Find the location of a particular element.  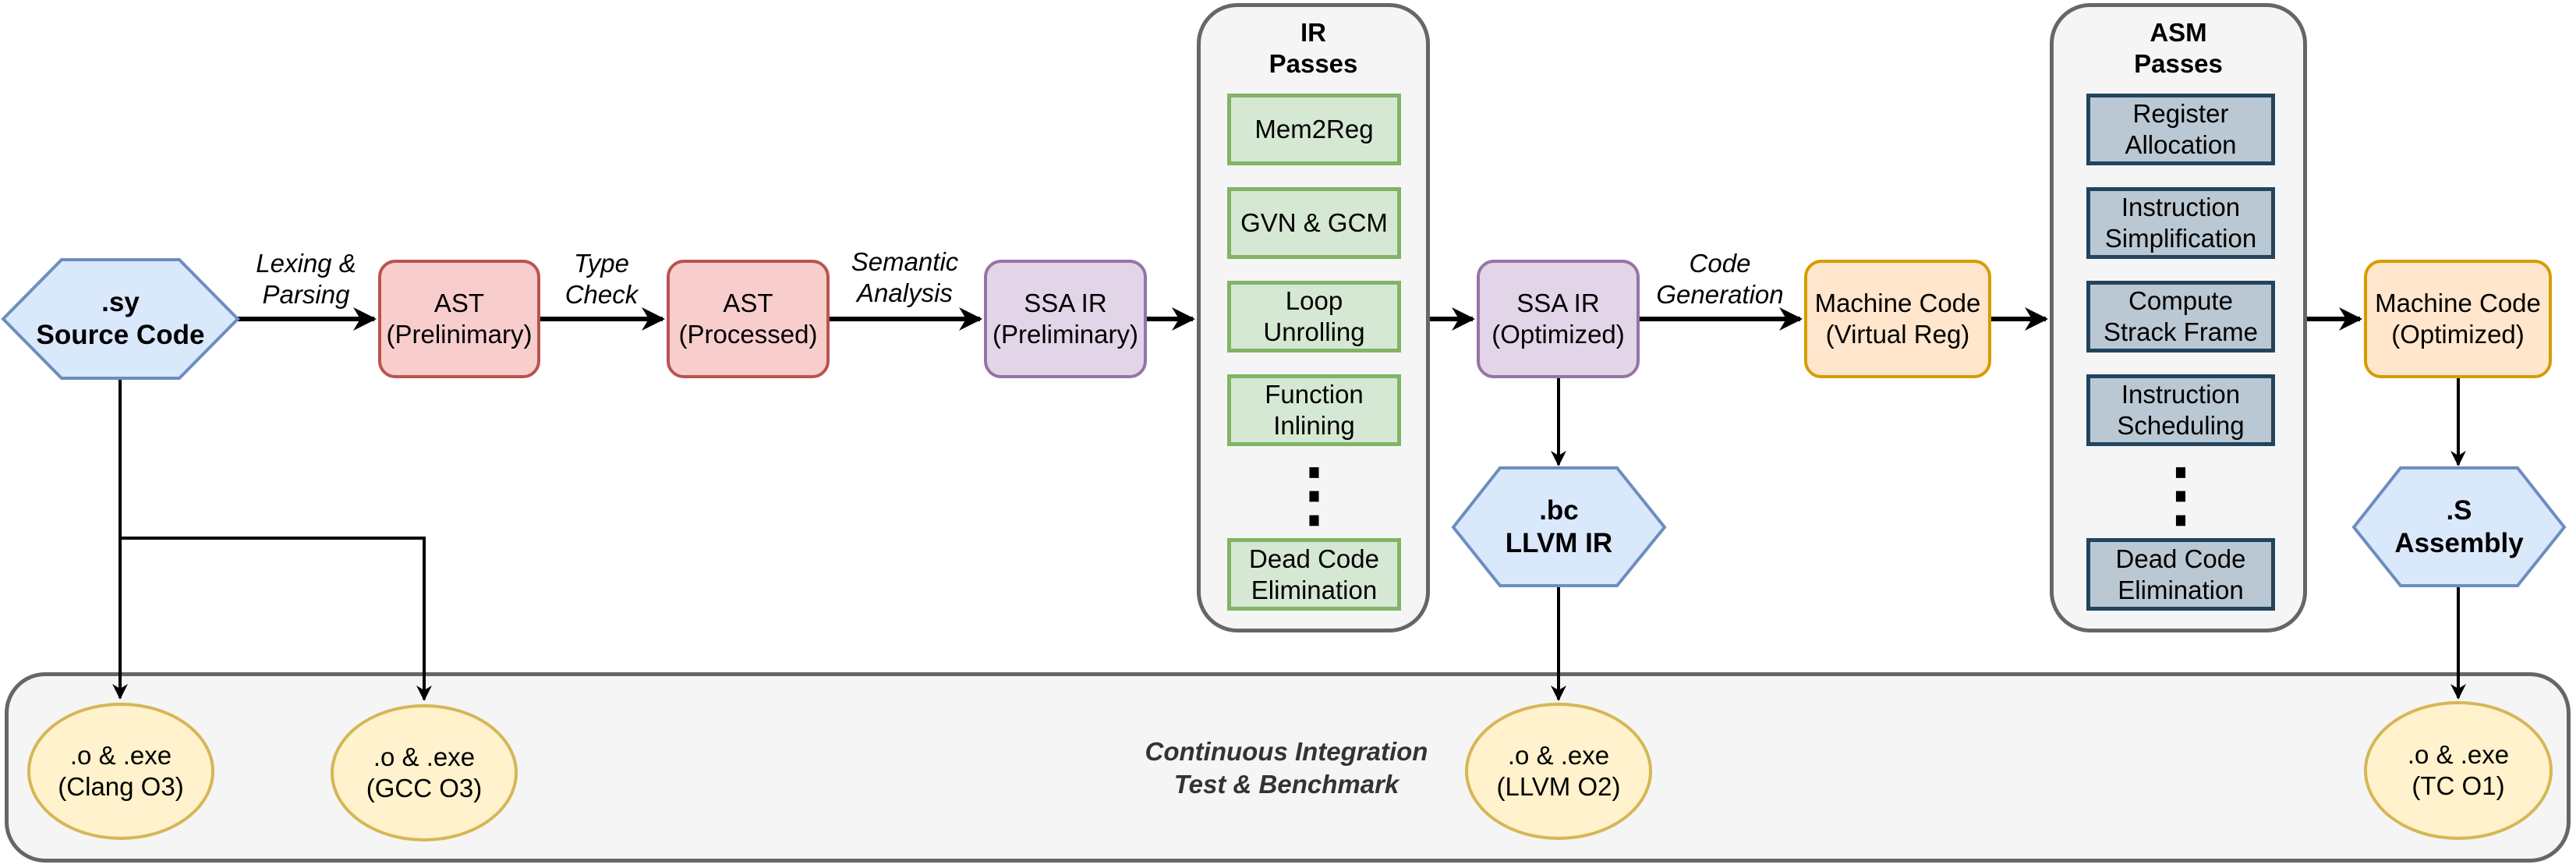

title-line: ASM is located at coordinates (2178, 32).